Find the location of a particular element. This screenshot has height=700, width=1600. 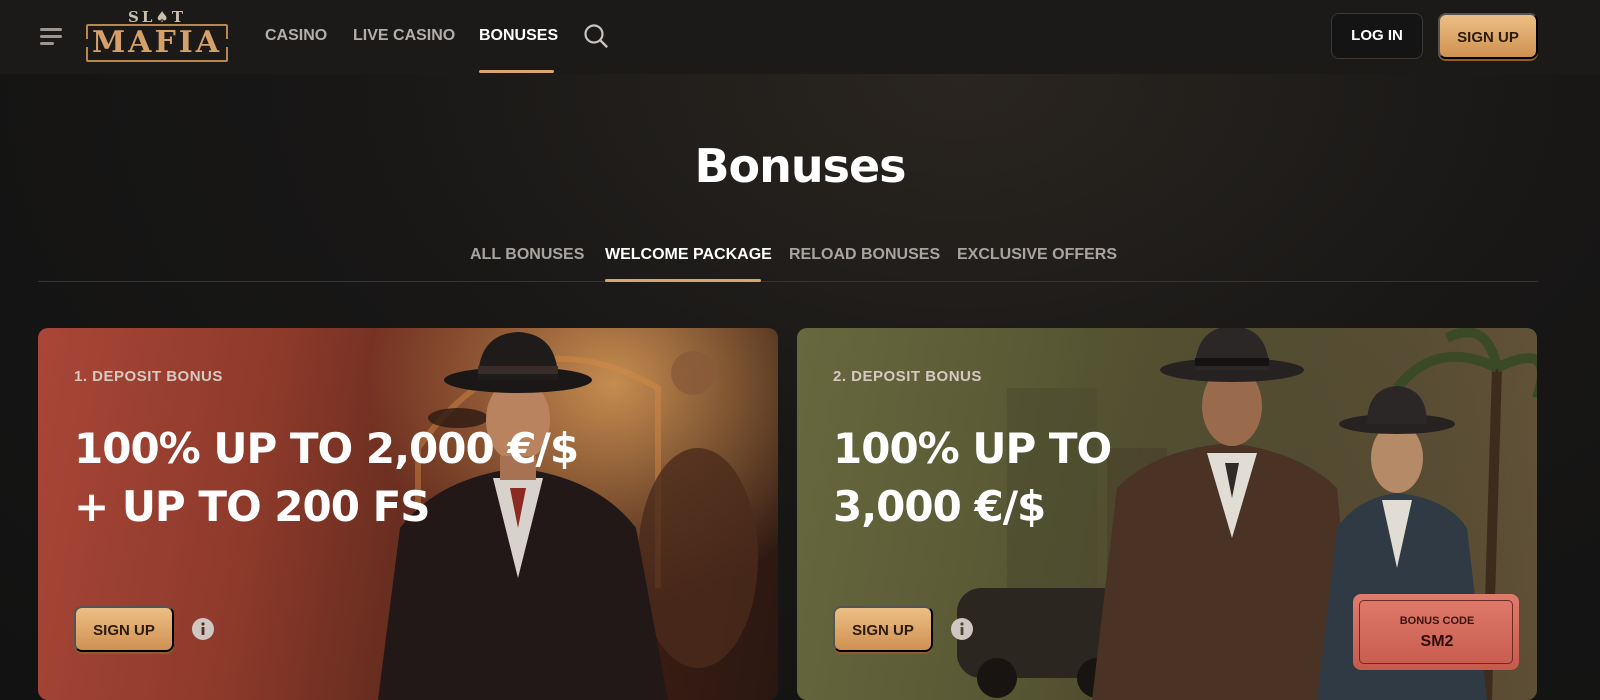

nav-live-casino: LIVE CASINO is located at coordinates (404, 36).